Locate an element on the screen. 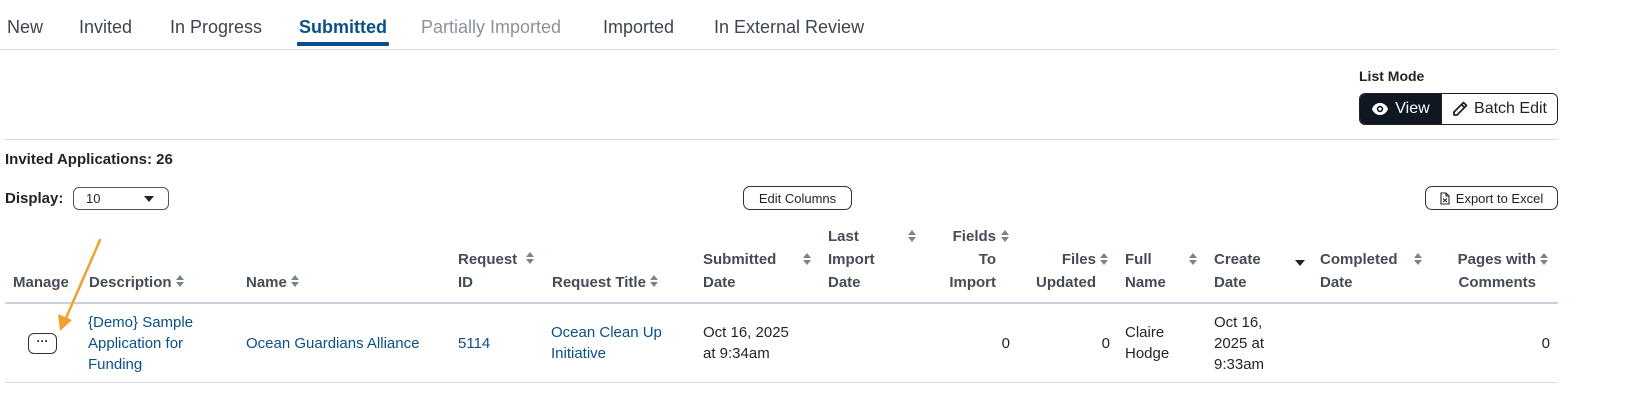  create-date-line: 2025 at is located at coordinates (1239, 343).